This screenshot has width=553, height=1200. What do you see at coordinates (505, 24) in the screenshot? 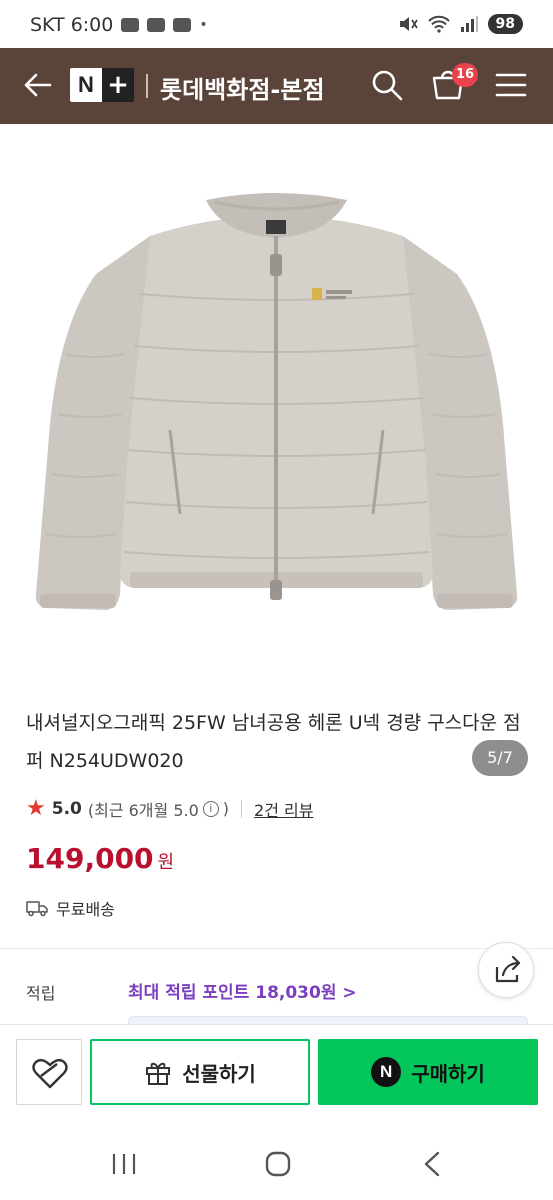
I see `battery-indicator: 98` at bounding box center [505, 24].